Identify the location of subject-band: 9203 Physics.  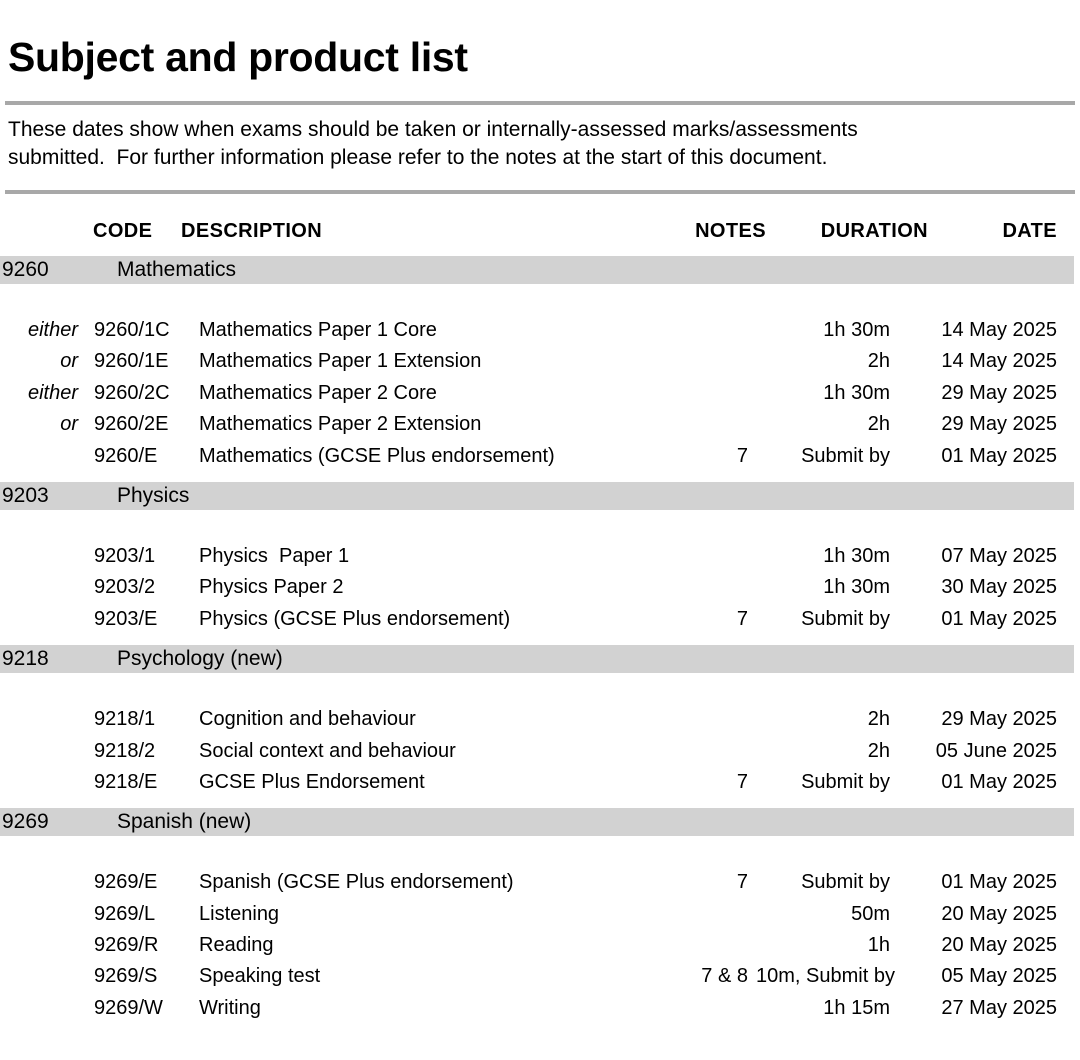
(537, 495).